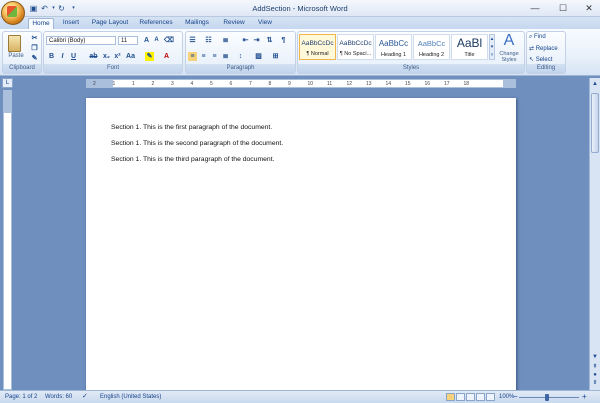 This screenshot has height=403, width=600. I want to click on ruler-number: 15, so click(408, 84).